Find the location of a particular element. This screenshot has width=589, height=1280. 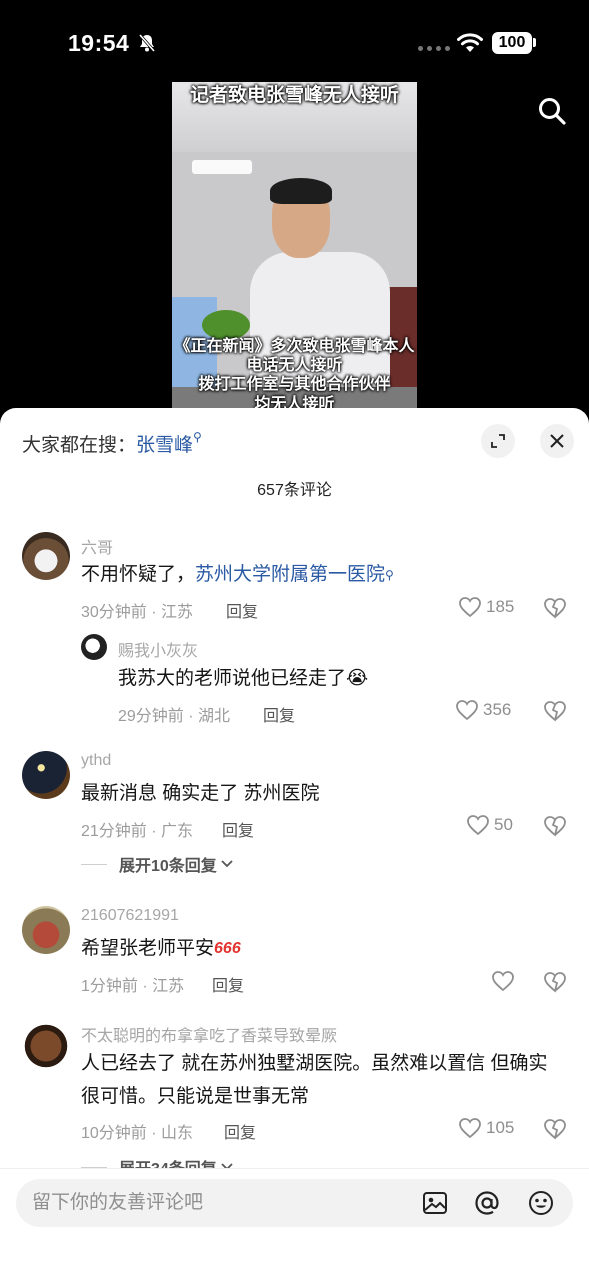

comment-username: ythd is located at coordinates (96, 761).